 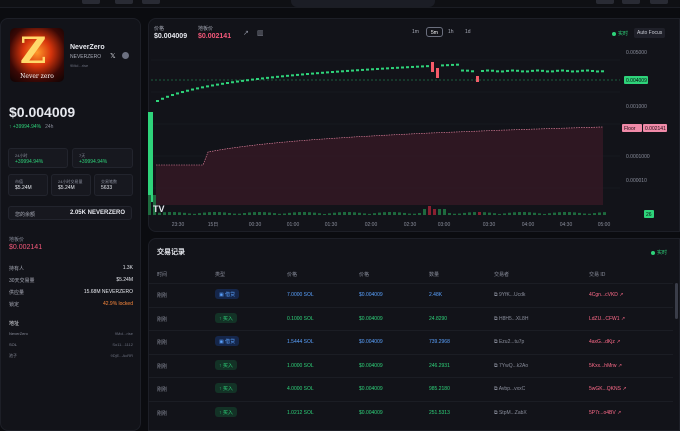 I want to click on chart-type-icon: ▥, so click(x=260, y=33).